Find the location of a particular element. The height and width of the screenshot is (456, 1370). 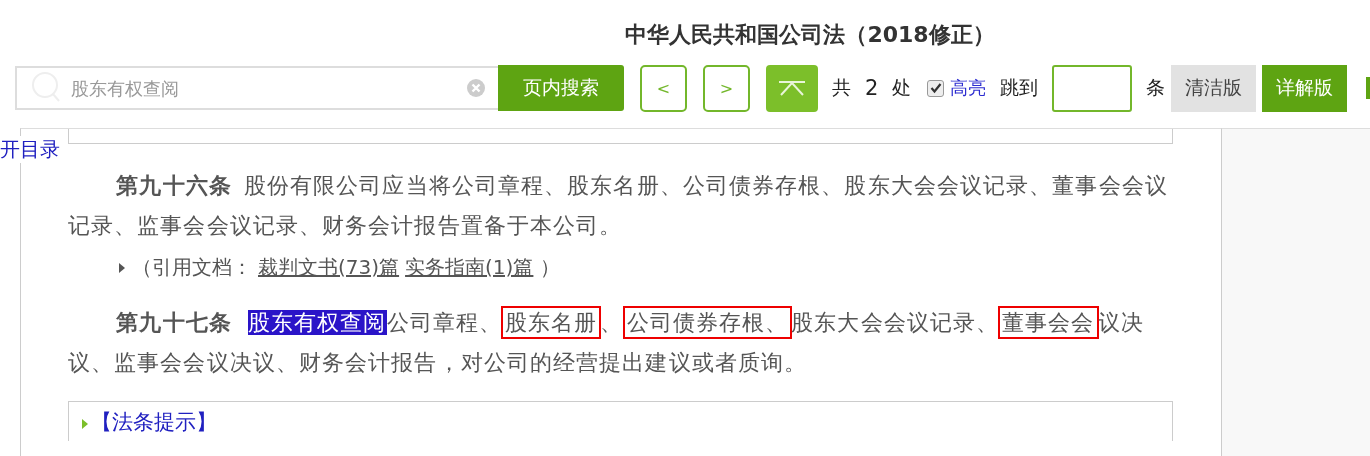

search-field: 股东有权查阅 is located at coordinates (256, 88).